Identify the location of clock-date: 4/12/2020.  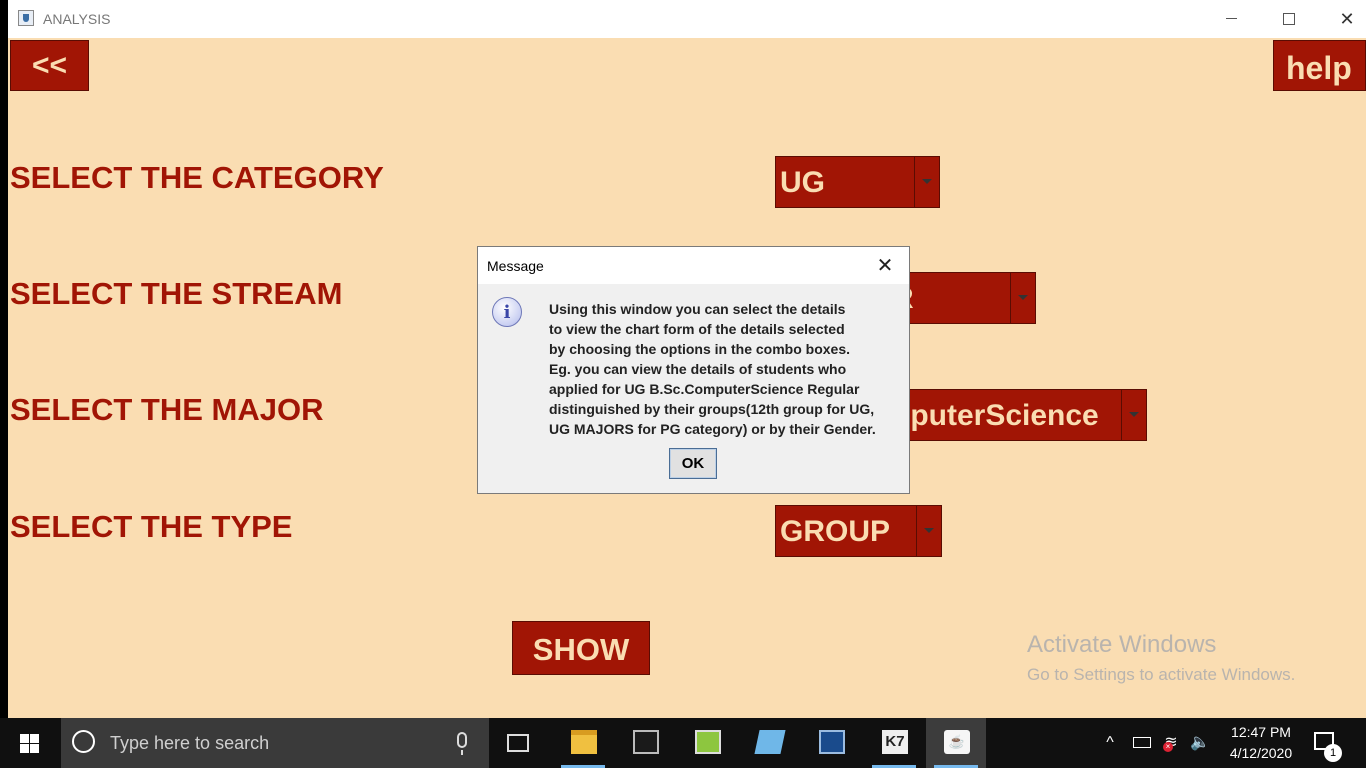
(1261, 753).